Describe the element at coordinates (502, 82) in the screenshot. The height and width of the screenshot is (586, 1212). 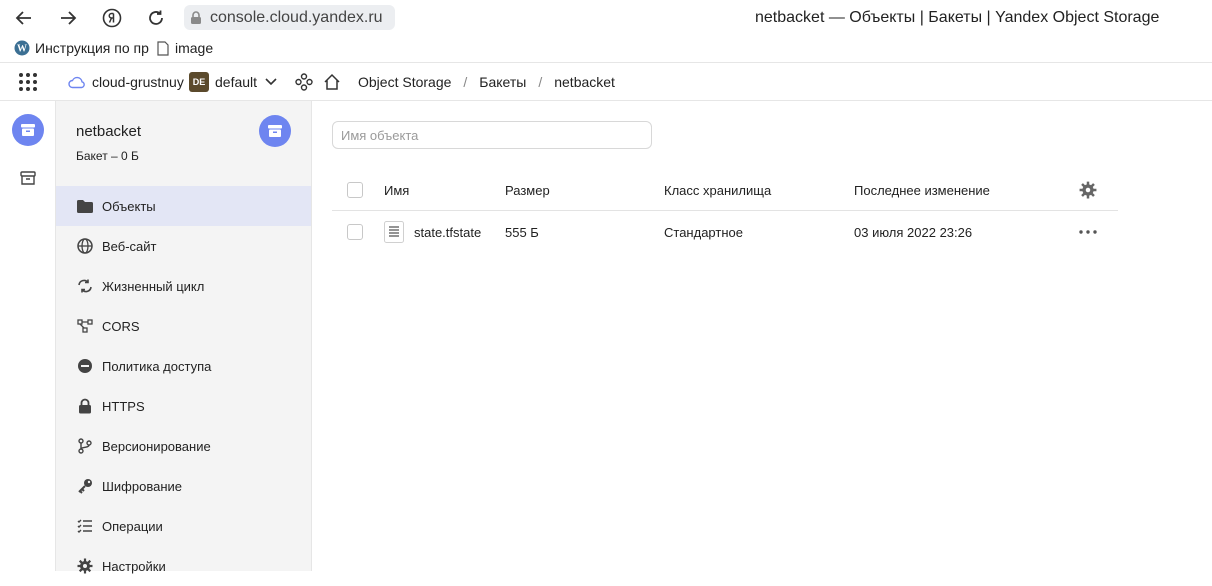
I see `breadcrumb-buckets: Бакеты` at that location.